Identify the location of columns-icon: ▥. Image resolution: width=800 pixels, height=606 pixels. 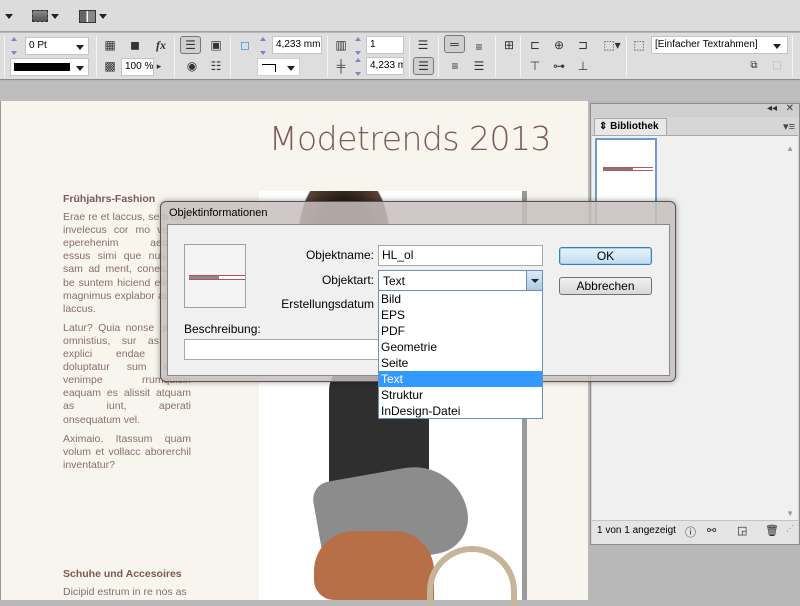
(341, 45).